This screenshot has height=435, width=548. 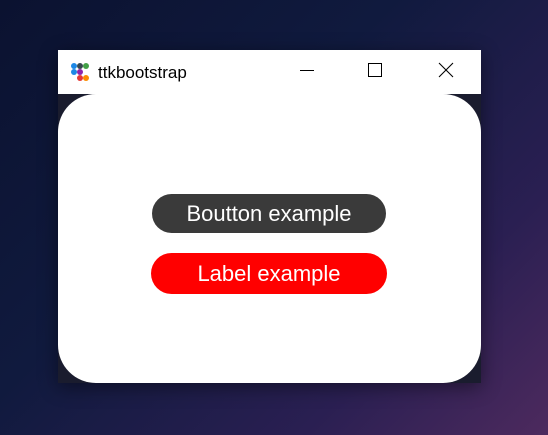 I want to click on title-bar: ttkbootstrap, so click(x=269, y=72).